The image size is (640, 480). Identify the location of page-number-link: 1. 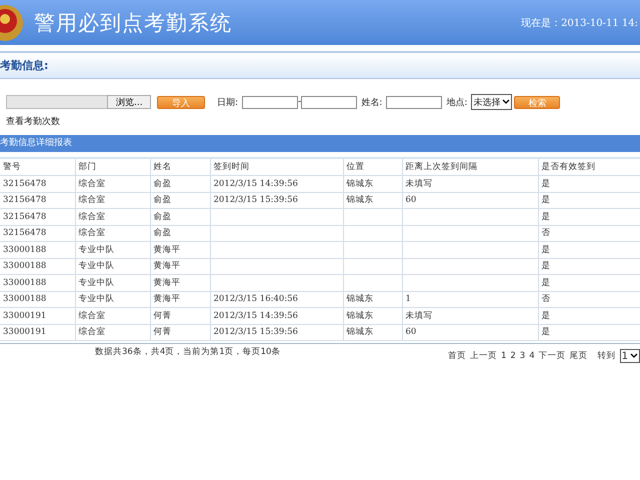
(503, 356).